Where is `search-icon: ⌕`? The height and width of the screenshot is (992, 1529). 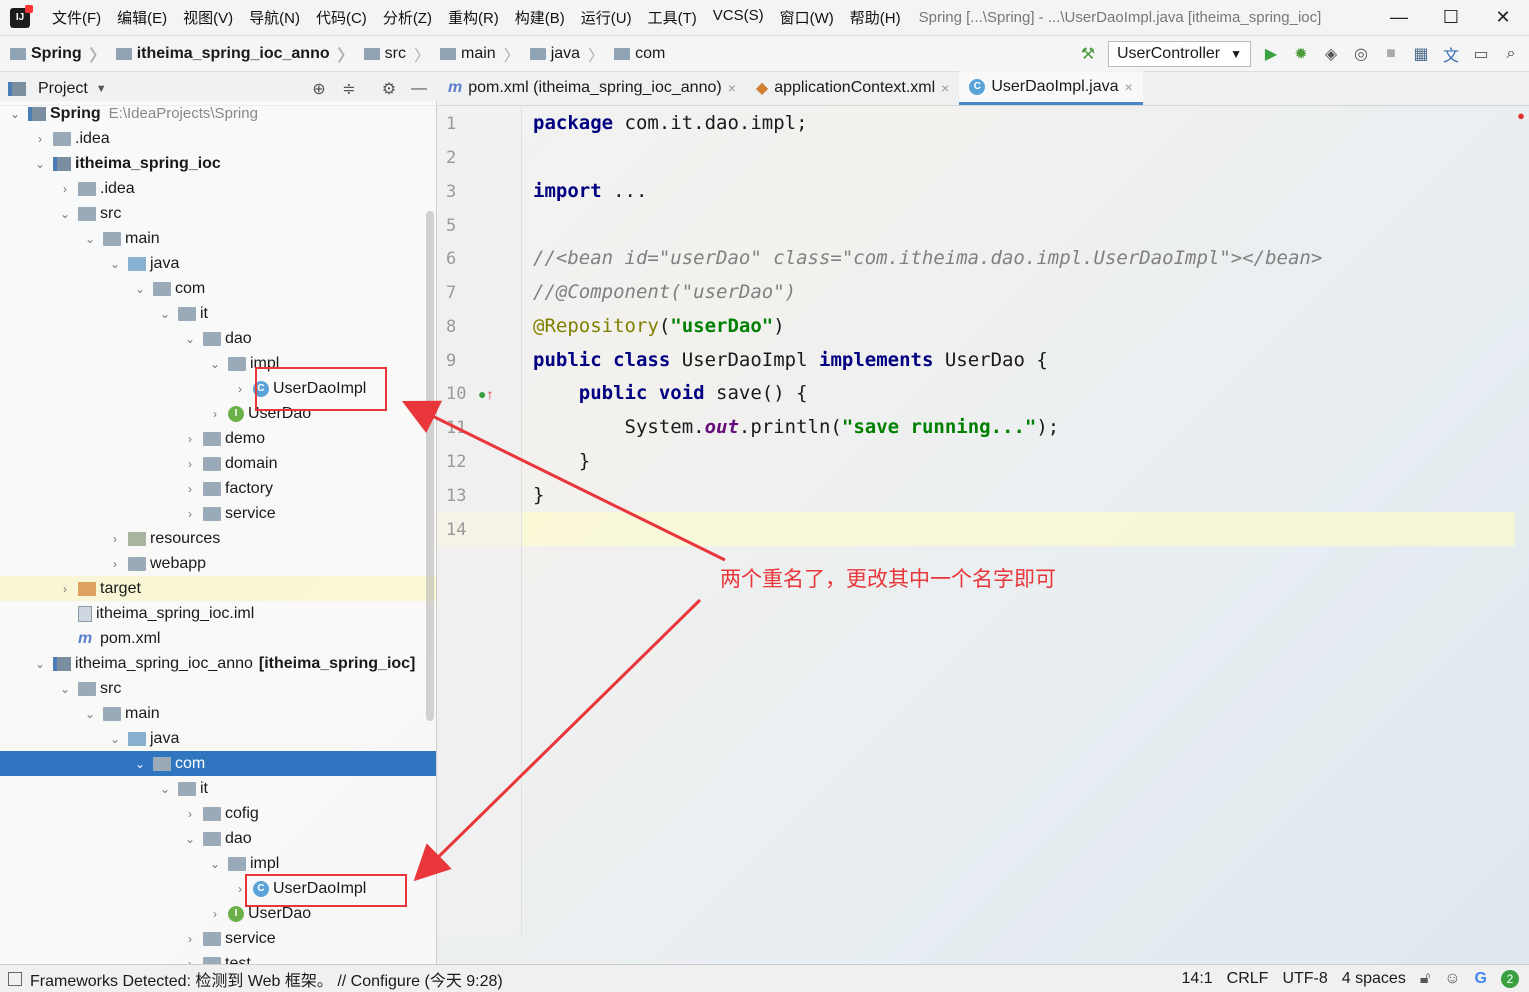 search-icon: ⌕ is located at coordinates (1511, 54).